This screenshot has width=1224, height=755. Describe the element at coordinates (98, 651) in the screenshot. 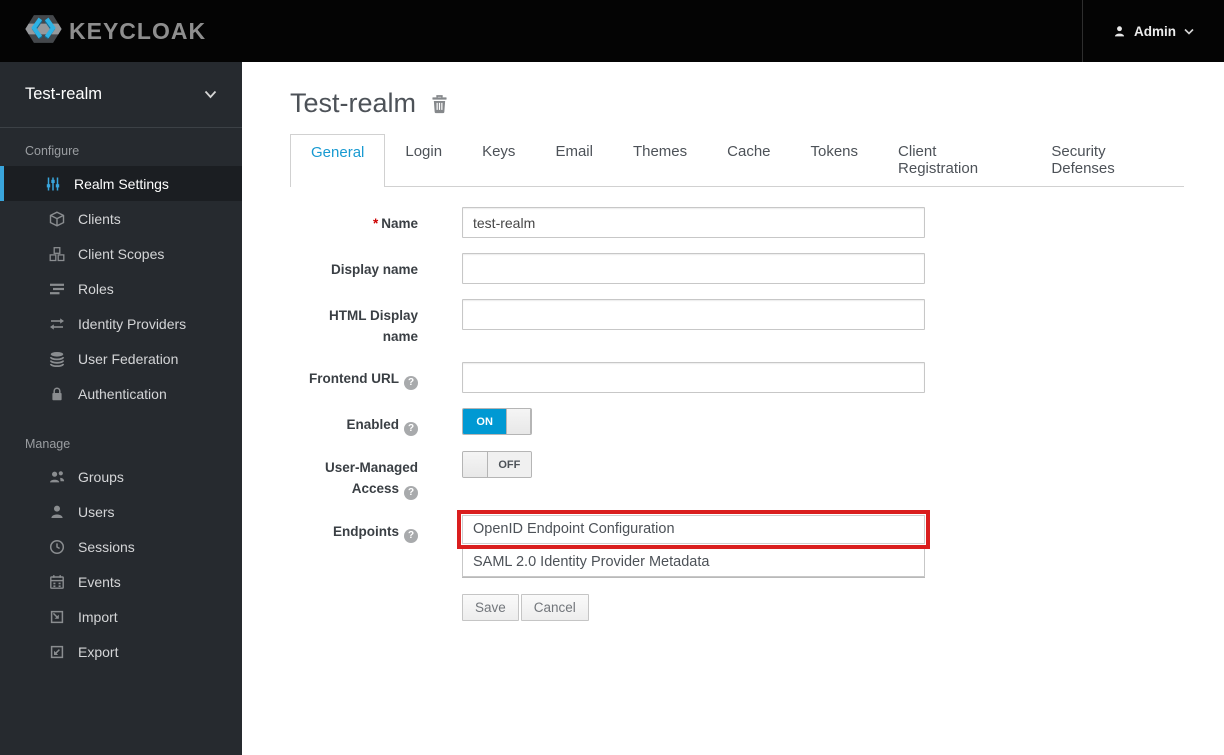

I see `sidebar-item-label: Export` at that location.